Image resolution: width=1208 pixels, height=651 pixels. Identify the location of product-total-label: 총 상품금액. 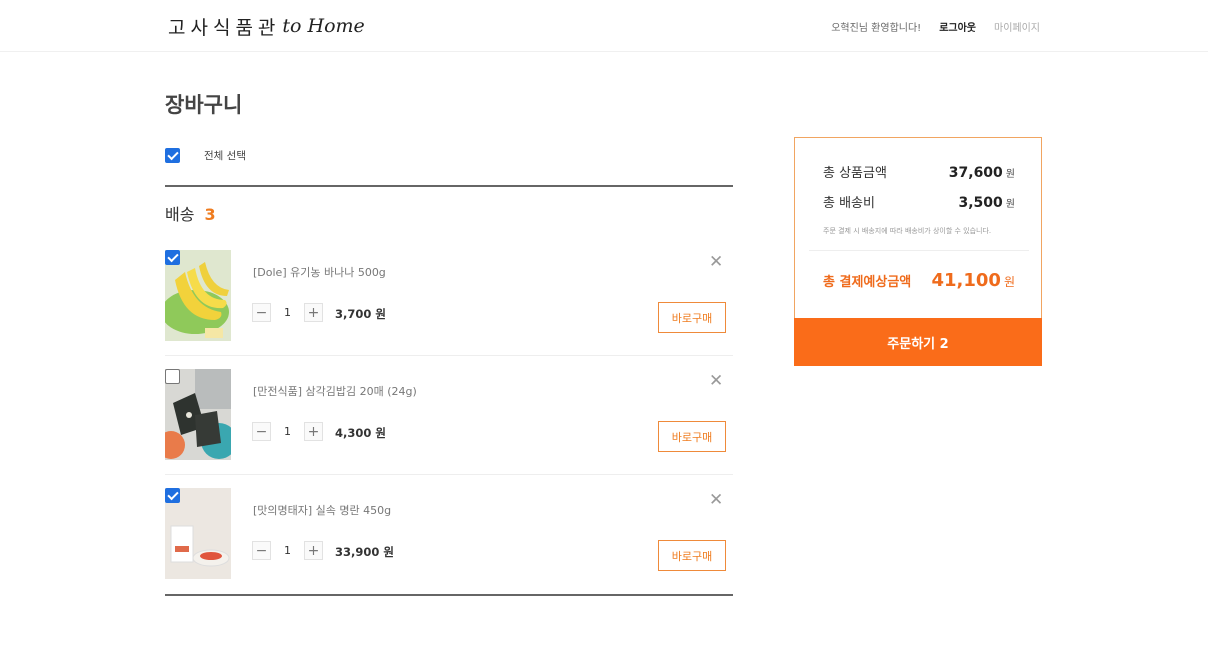
(855, 173).